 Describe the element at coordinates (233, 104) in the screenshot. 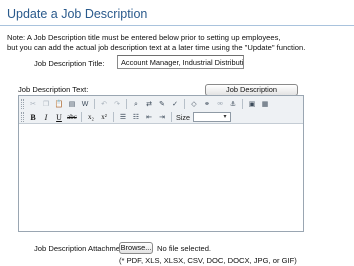

I see `anchor-icon: ⚓` at that location.